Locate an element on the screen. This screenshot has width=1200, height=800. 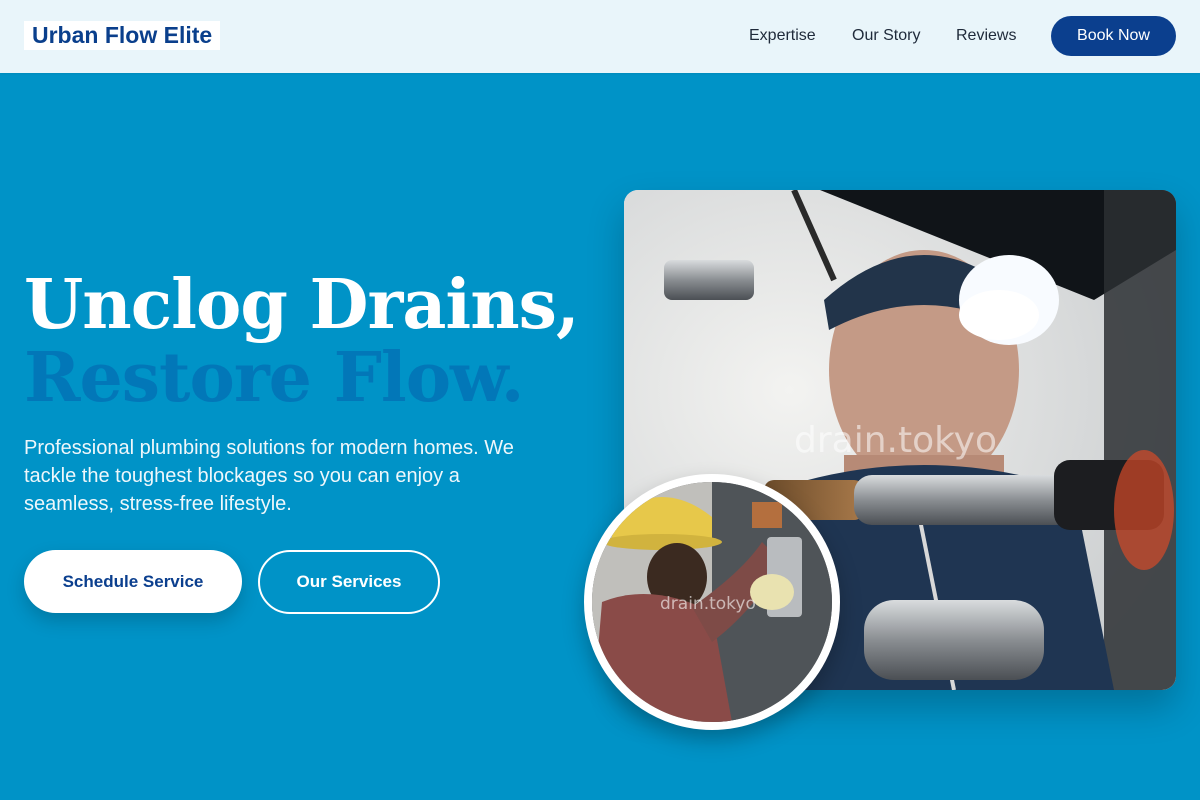
hero-headline-line1: Unclog Drains, is located at coordinates (302, 305).